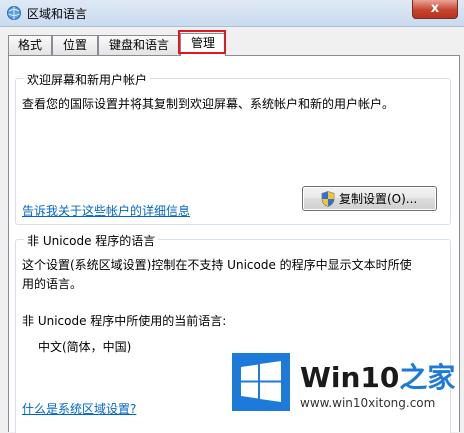  I want to click on tab-keyboards-languages: 键盘和语言, so click(139, 45).